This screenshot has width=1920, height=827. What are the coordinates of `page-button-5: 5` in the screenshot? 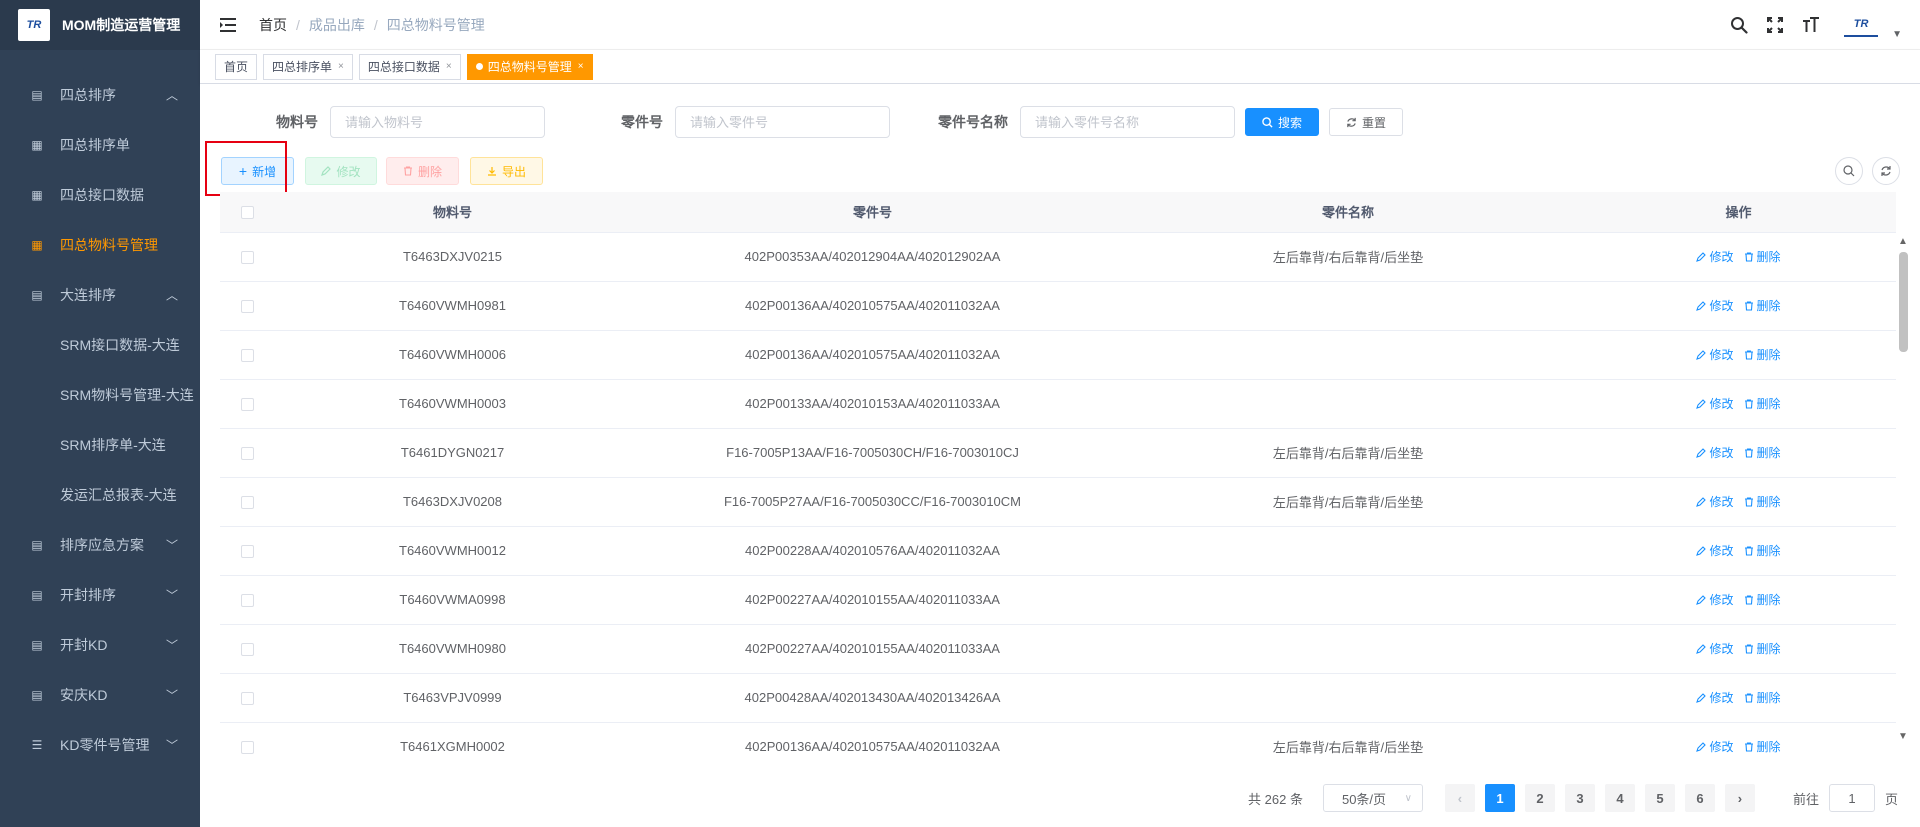 It's located at (1659, 798).